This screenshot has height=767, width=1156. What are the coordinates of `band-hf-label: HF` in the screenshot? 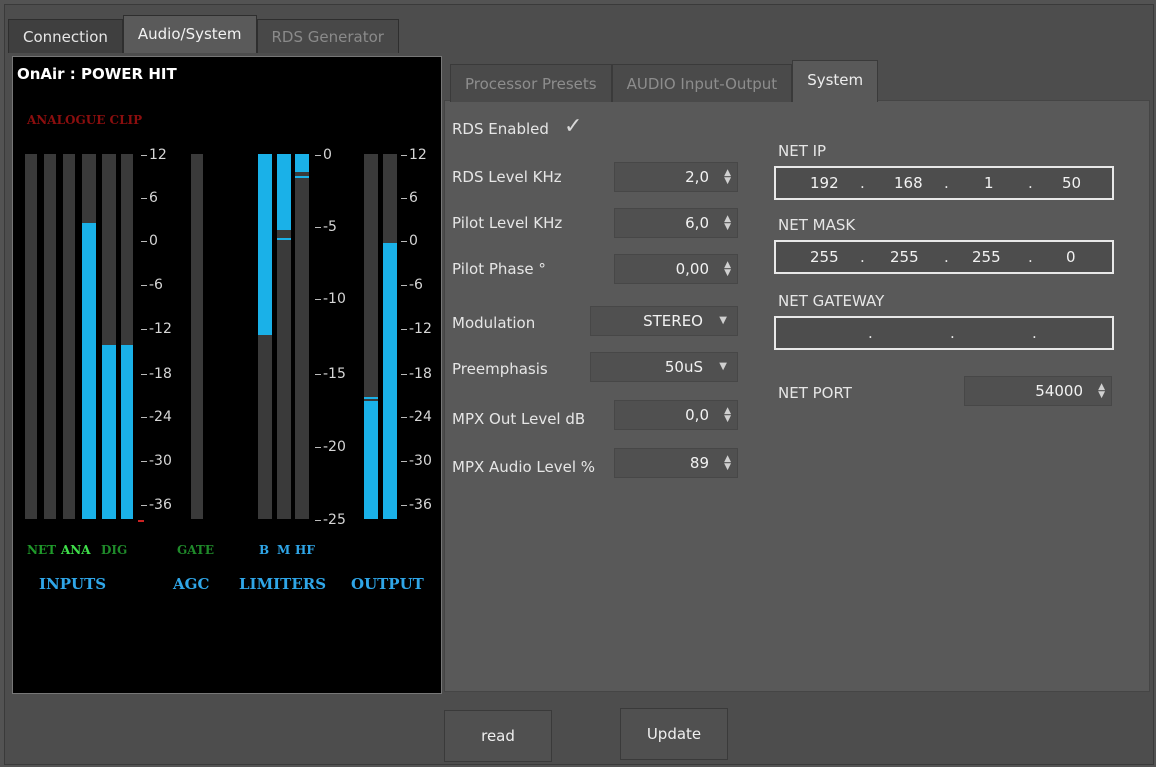 It's located at (305, 550).